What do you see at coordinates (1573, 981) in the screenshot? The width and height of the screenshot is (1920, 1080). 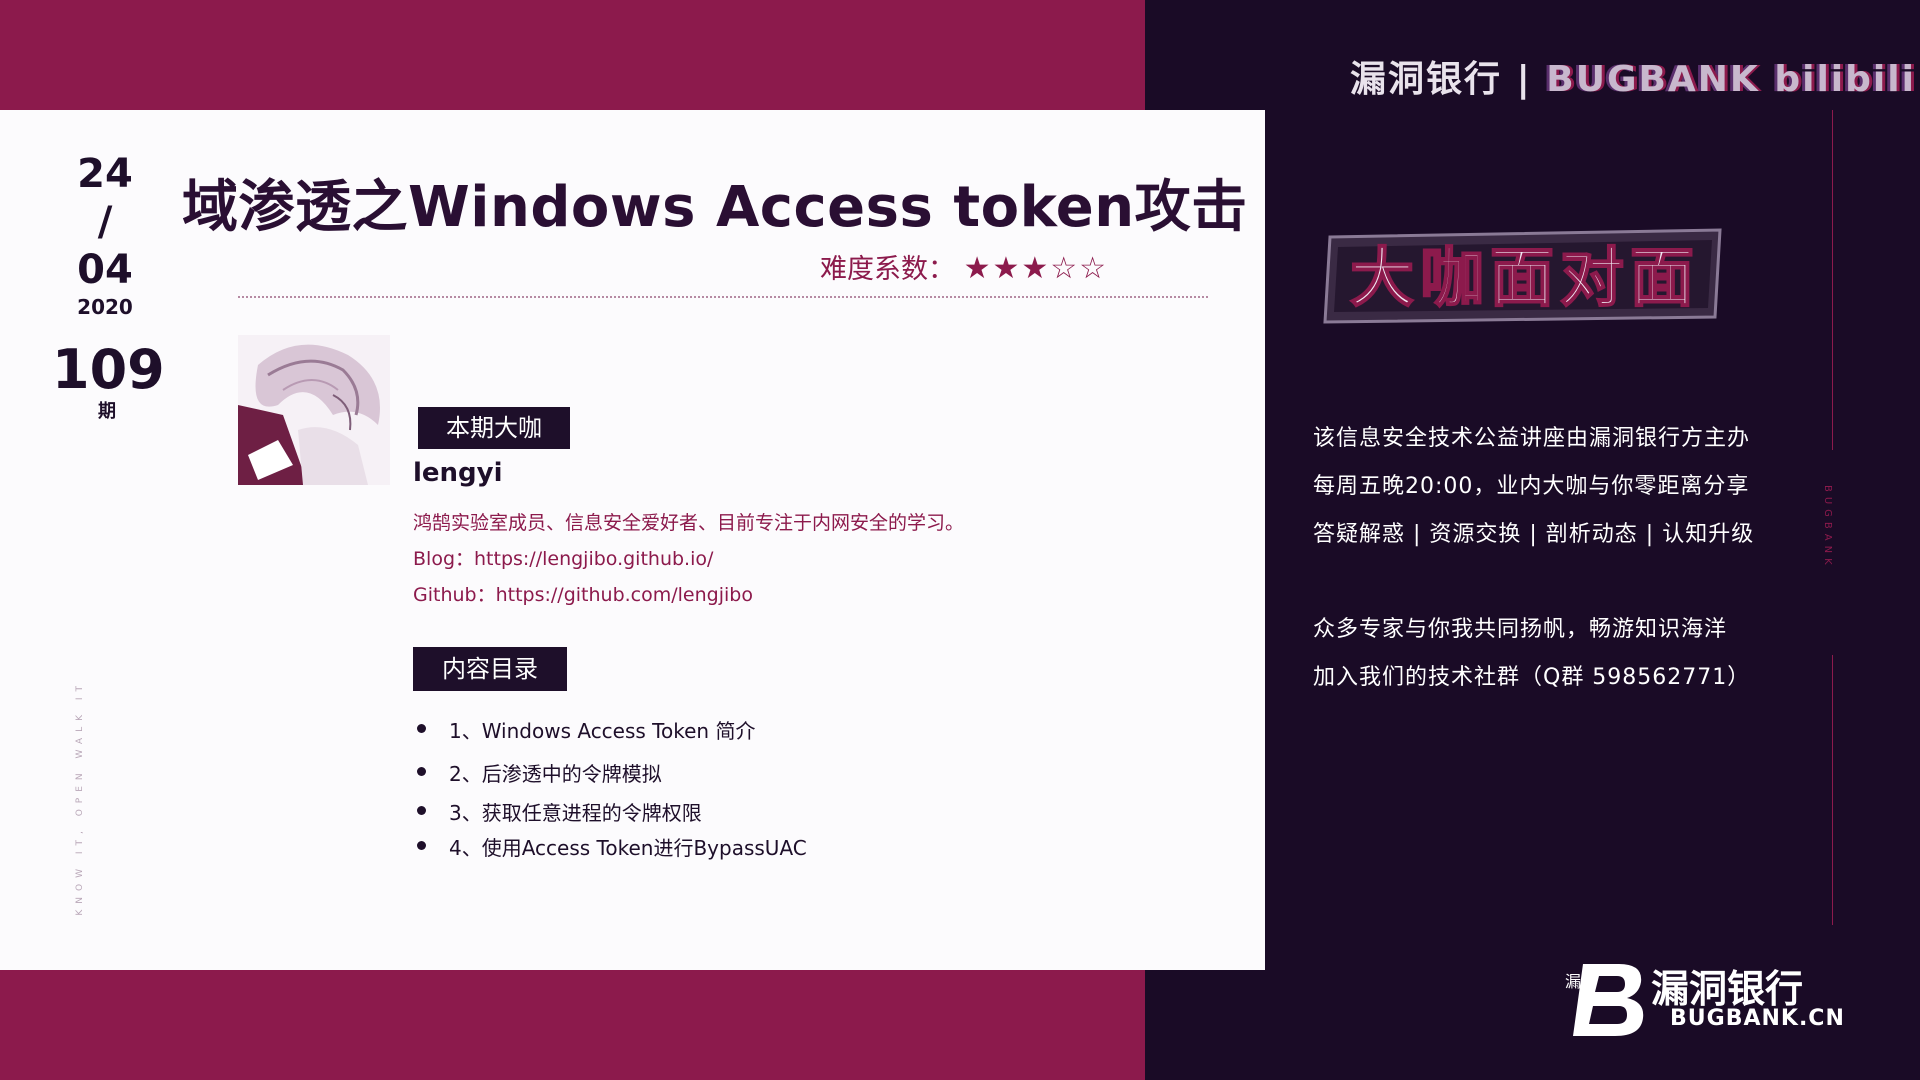 I see `footer-tiny-text: 漏` at bounding box center [1573, 981].